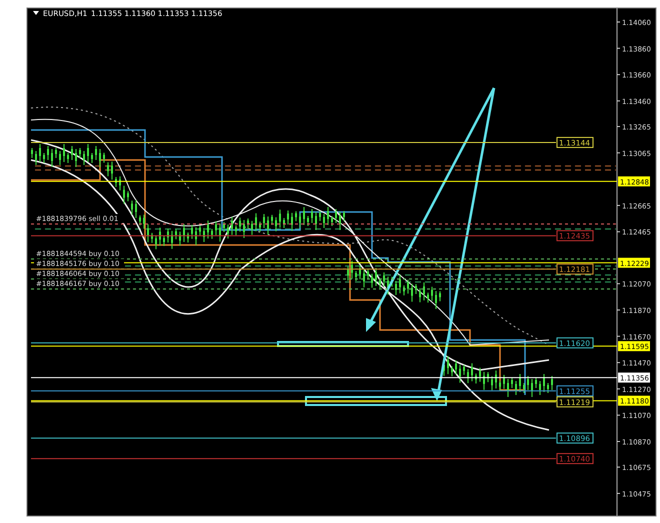 The image size is (660, 523). Describe the element at coordinates (36, 13) in the screenshot. I see `dropdown-icon` at that location.